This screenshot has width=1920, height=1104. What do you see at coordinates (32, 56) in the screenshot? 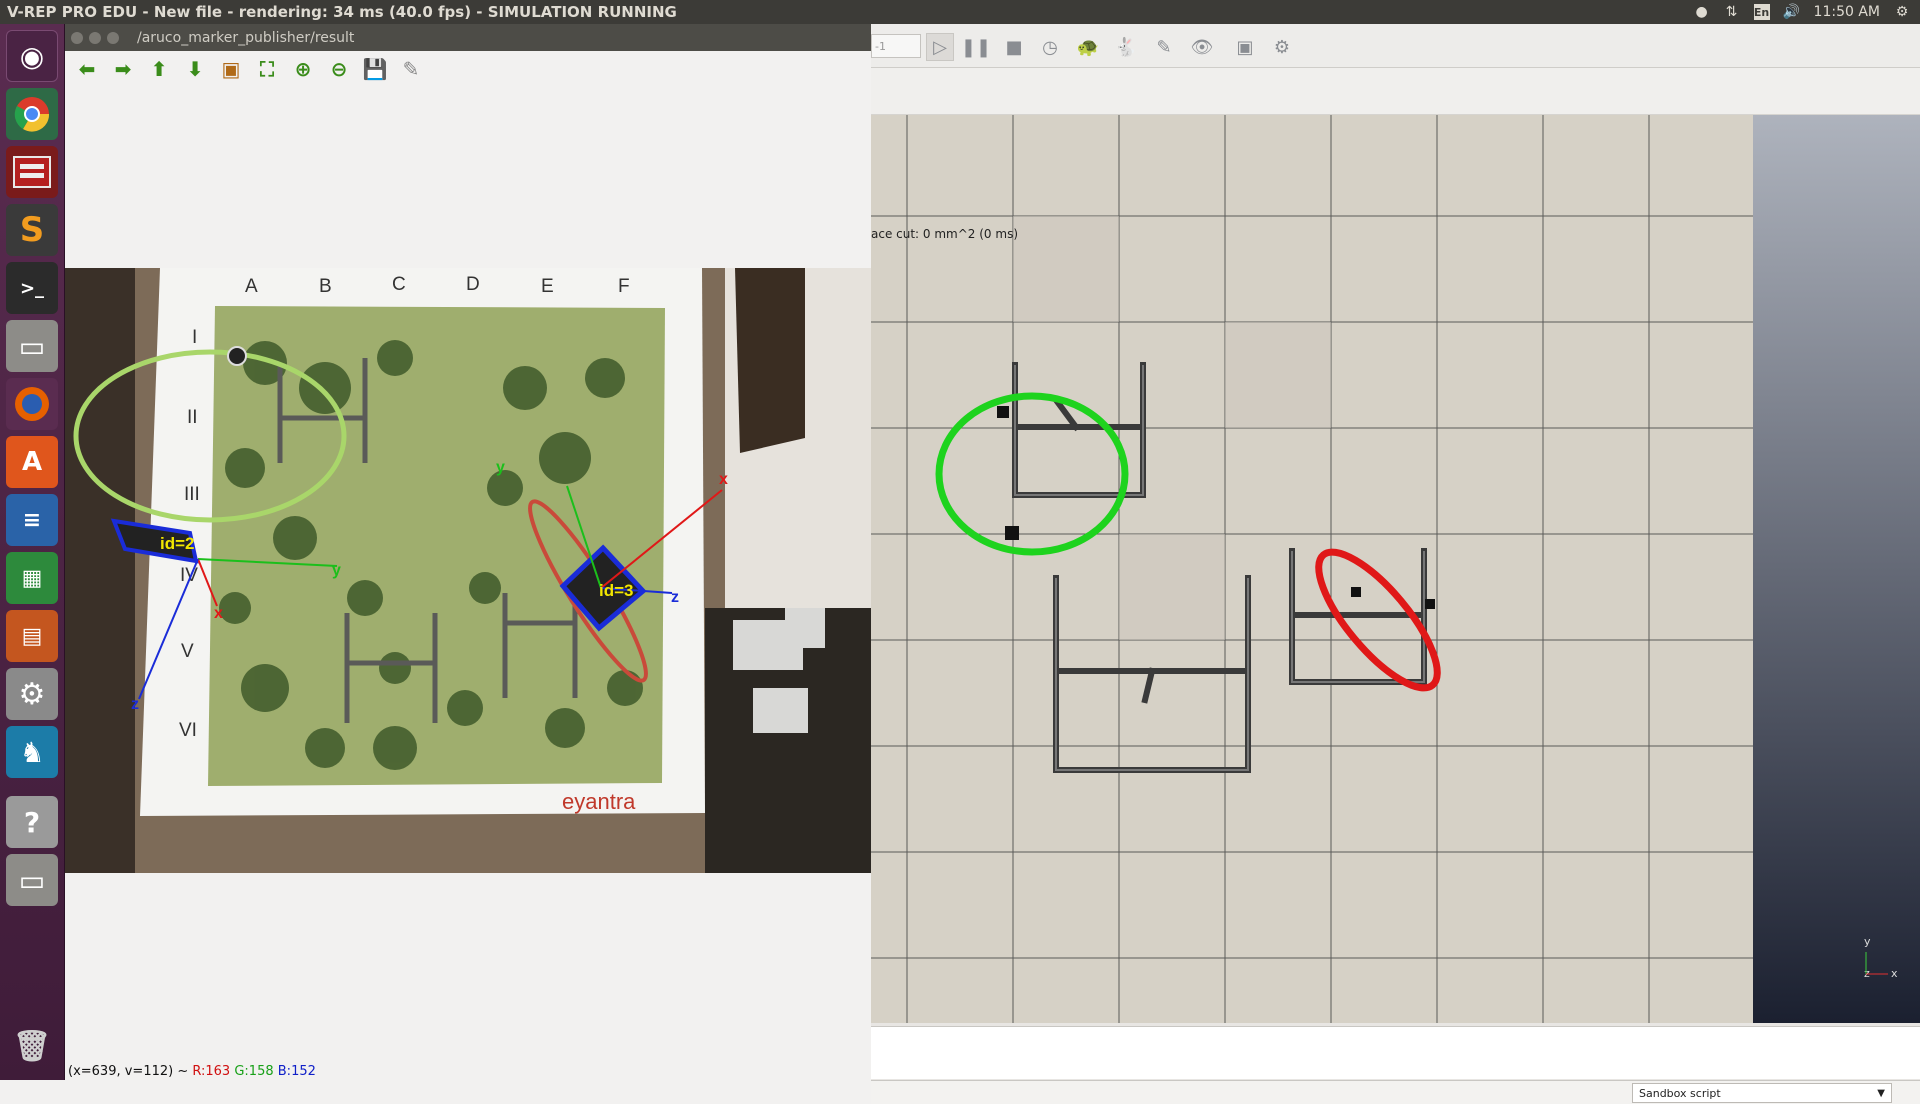
I see `ubuntu-dash-icon: ◉` at bounding box center [32, 56].